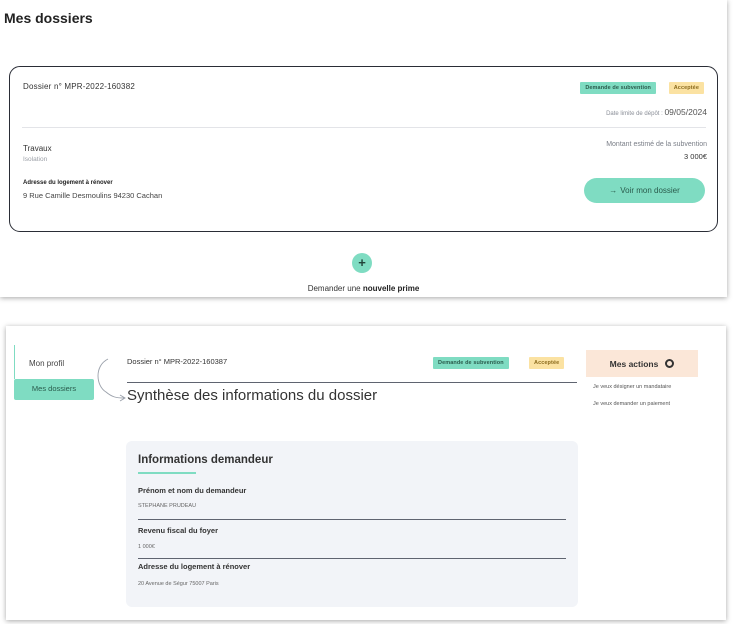 This screenshot has width=733, height=624. I want to click on add-prime-label: Demander une nouvelle prime, so click(363, 288).